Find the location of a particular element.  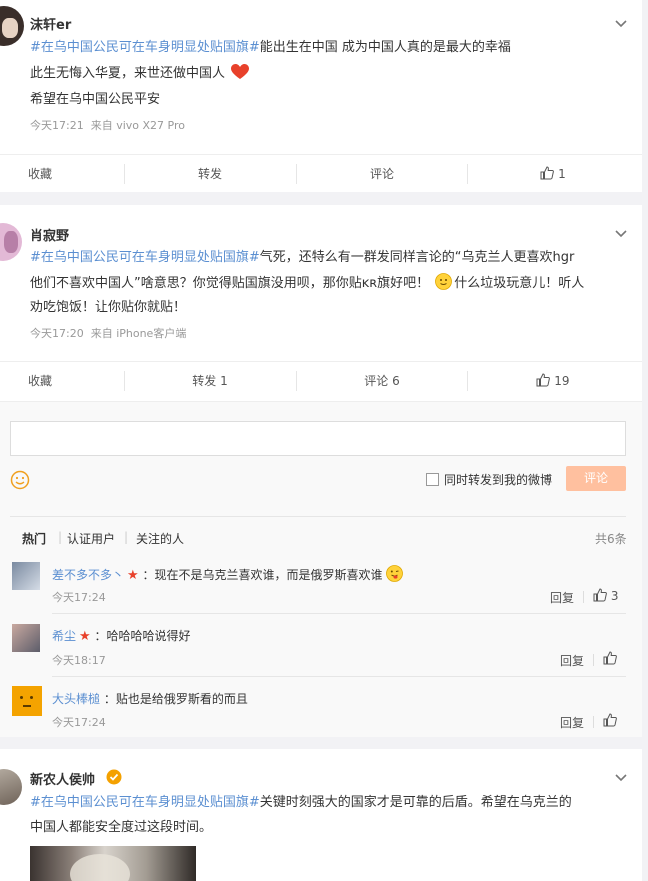

commenter-name: 希尘 is located at coordinates (64, 636).